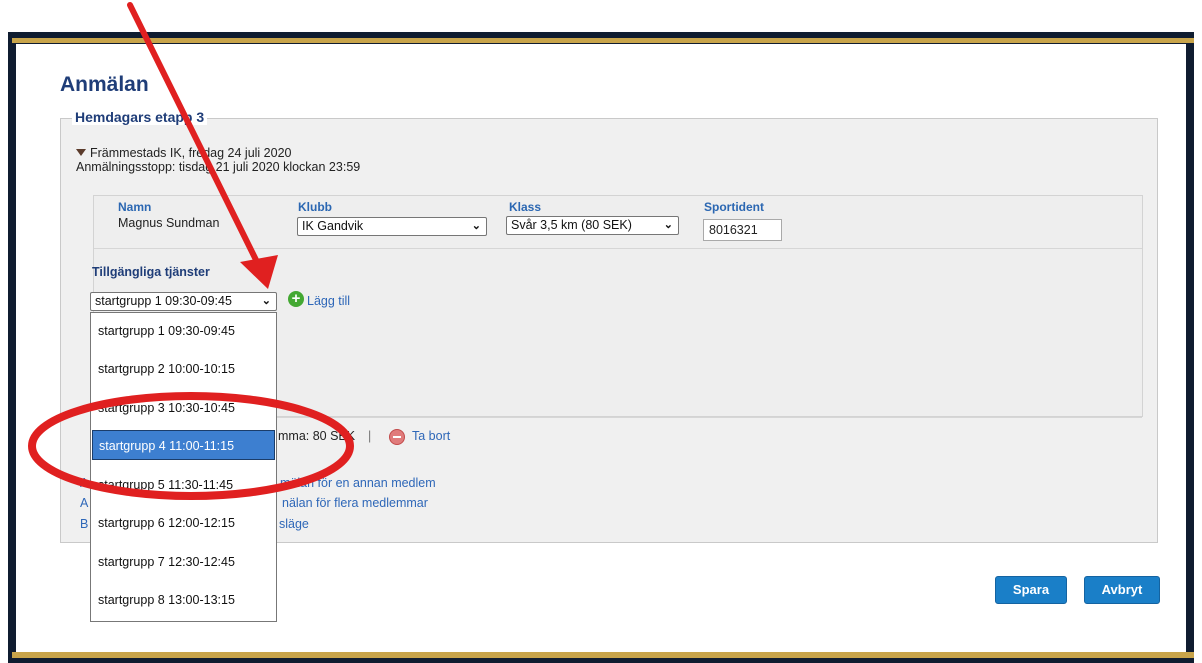 The image size is (1202, 663). What do you see at coordinates (392, 226) in the screenshot?
I see `club-select: IK Gandvik ⌄` at bounding box center [392, 226].